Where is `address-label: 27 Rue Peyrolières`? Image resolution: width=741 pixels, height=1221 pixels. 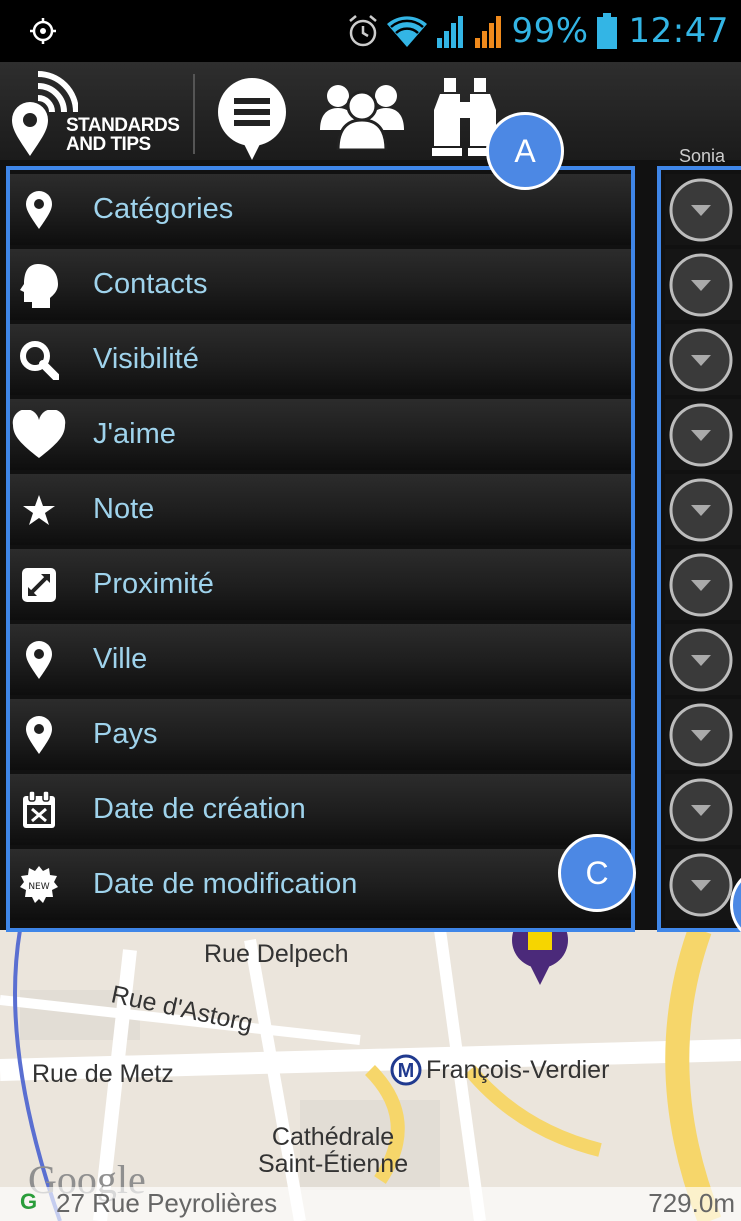
address-label: 27 Rue Peyrolières is located at coordinates (167, 1203).